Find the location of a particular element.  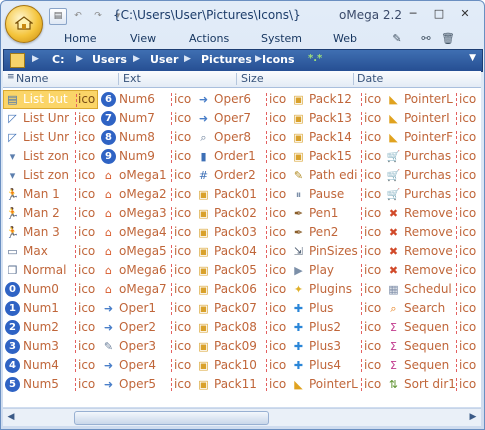

file-item: ◣ PointerI ico is located at coordinates (431, 118).